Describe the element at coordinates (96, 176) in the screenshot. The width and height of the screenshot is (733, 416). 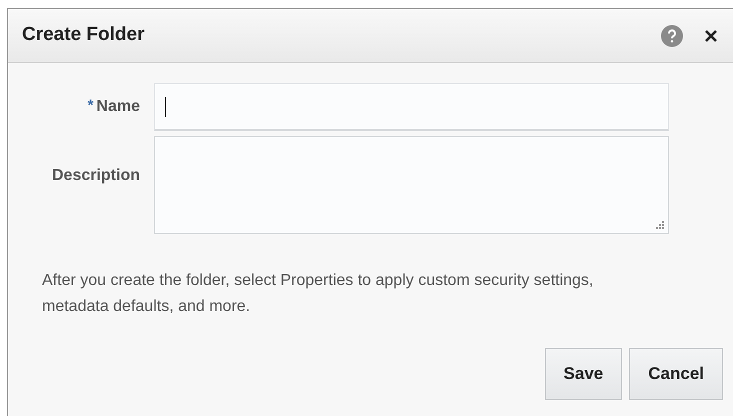
I see `field-label: Description` at that location.